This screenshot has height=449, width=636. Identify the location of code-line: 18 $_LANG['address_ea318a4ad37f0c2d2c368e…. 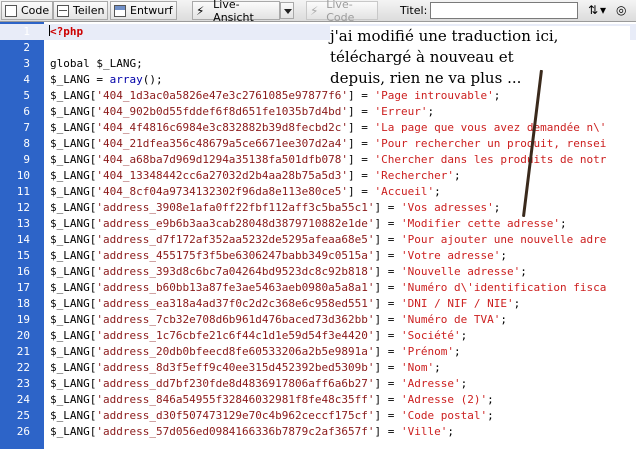
(318, 304).